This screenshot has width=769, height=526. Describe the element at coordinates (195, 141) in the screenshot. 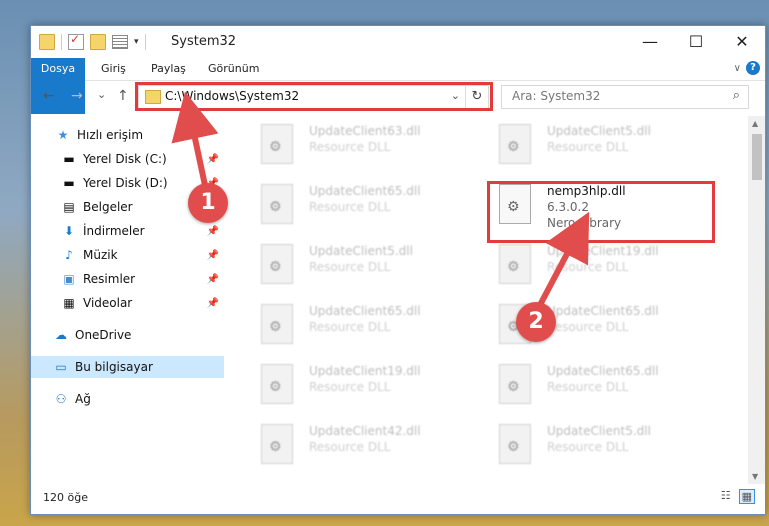

I see `arrow-to-address` at that location.